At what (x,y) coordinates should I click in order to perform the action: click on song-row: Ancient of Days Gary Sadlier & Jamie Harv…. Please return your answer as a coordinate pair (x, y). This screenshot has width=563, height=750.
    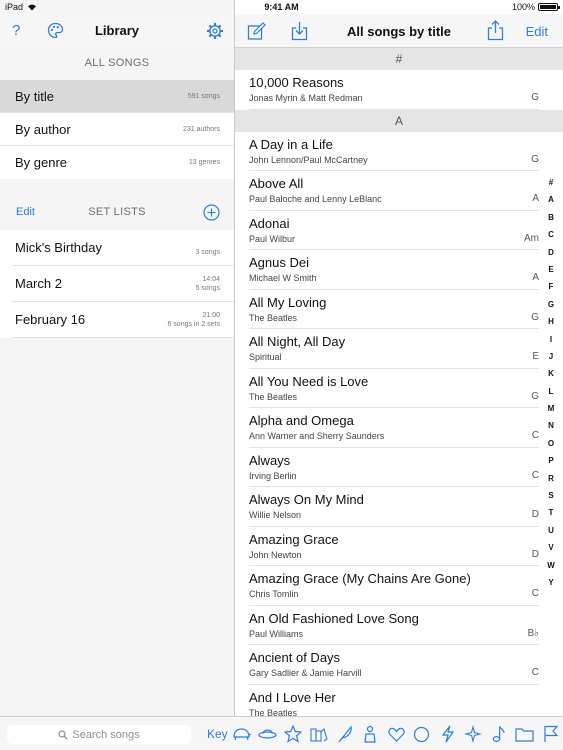
    Looking at the image, I should click on (394, 665).